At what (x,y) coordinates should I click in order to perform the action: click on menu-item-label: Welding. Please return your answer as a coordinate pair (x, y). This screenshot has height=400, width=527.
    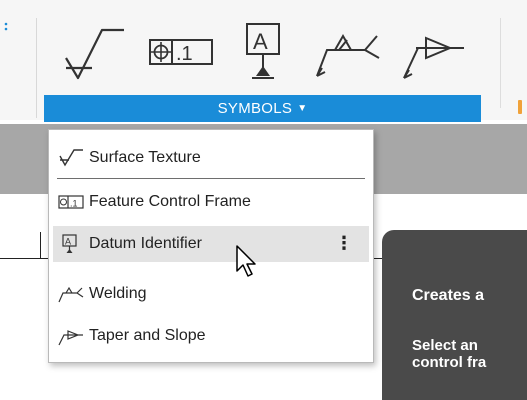
    Looking at the image, I should click on (118, 293).